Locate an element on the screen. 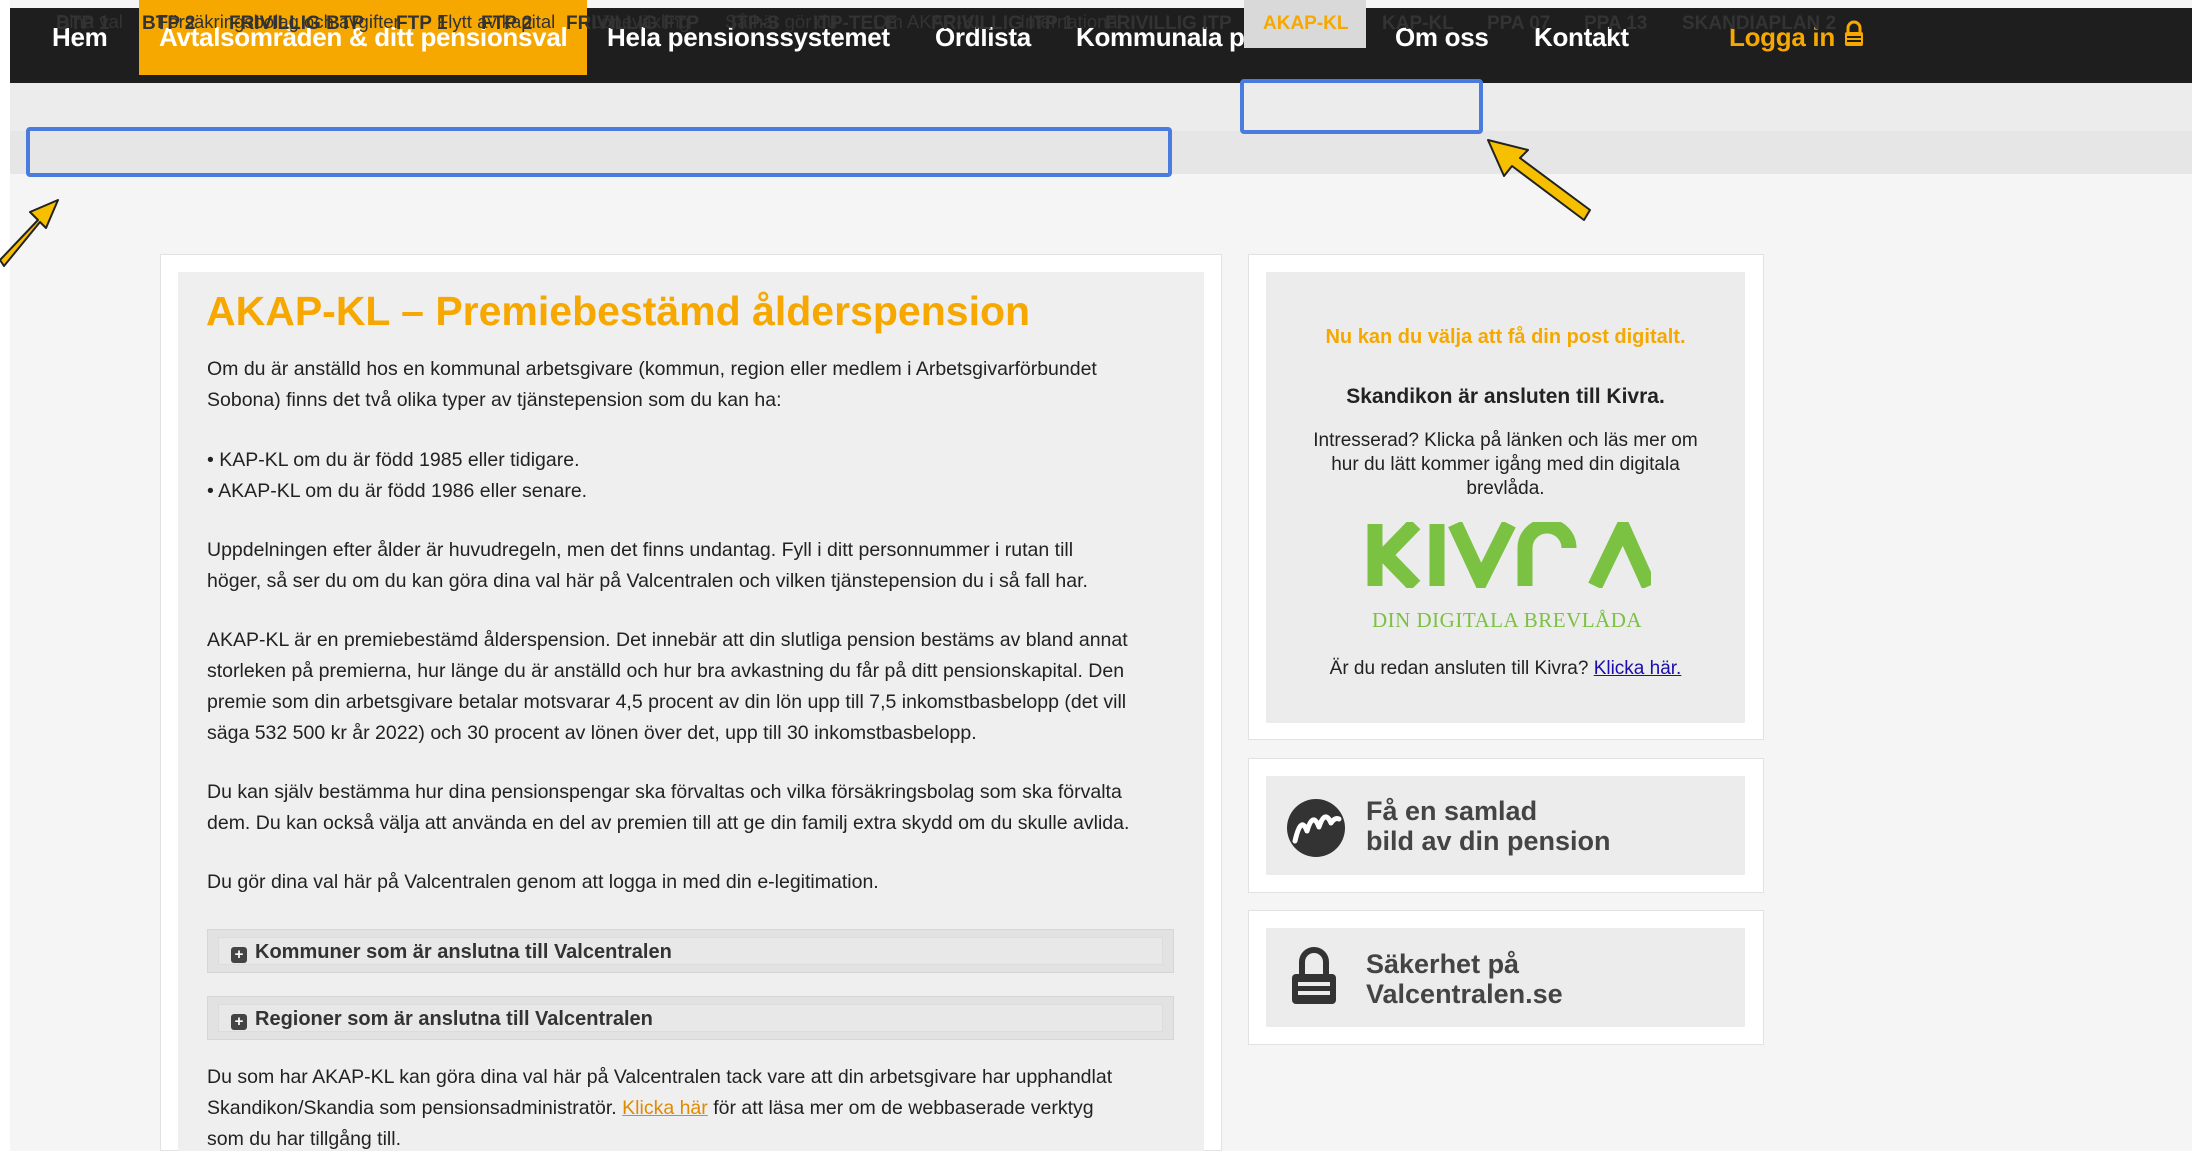 This screenshot has width=2192, height=1155. tab-lonevaxling: Löneväxling is located at coordinates (640, 21).